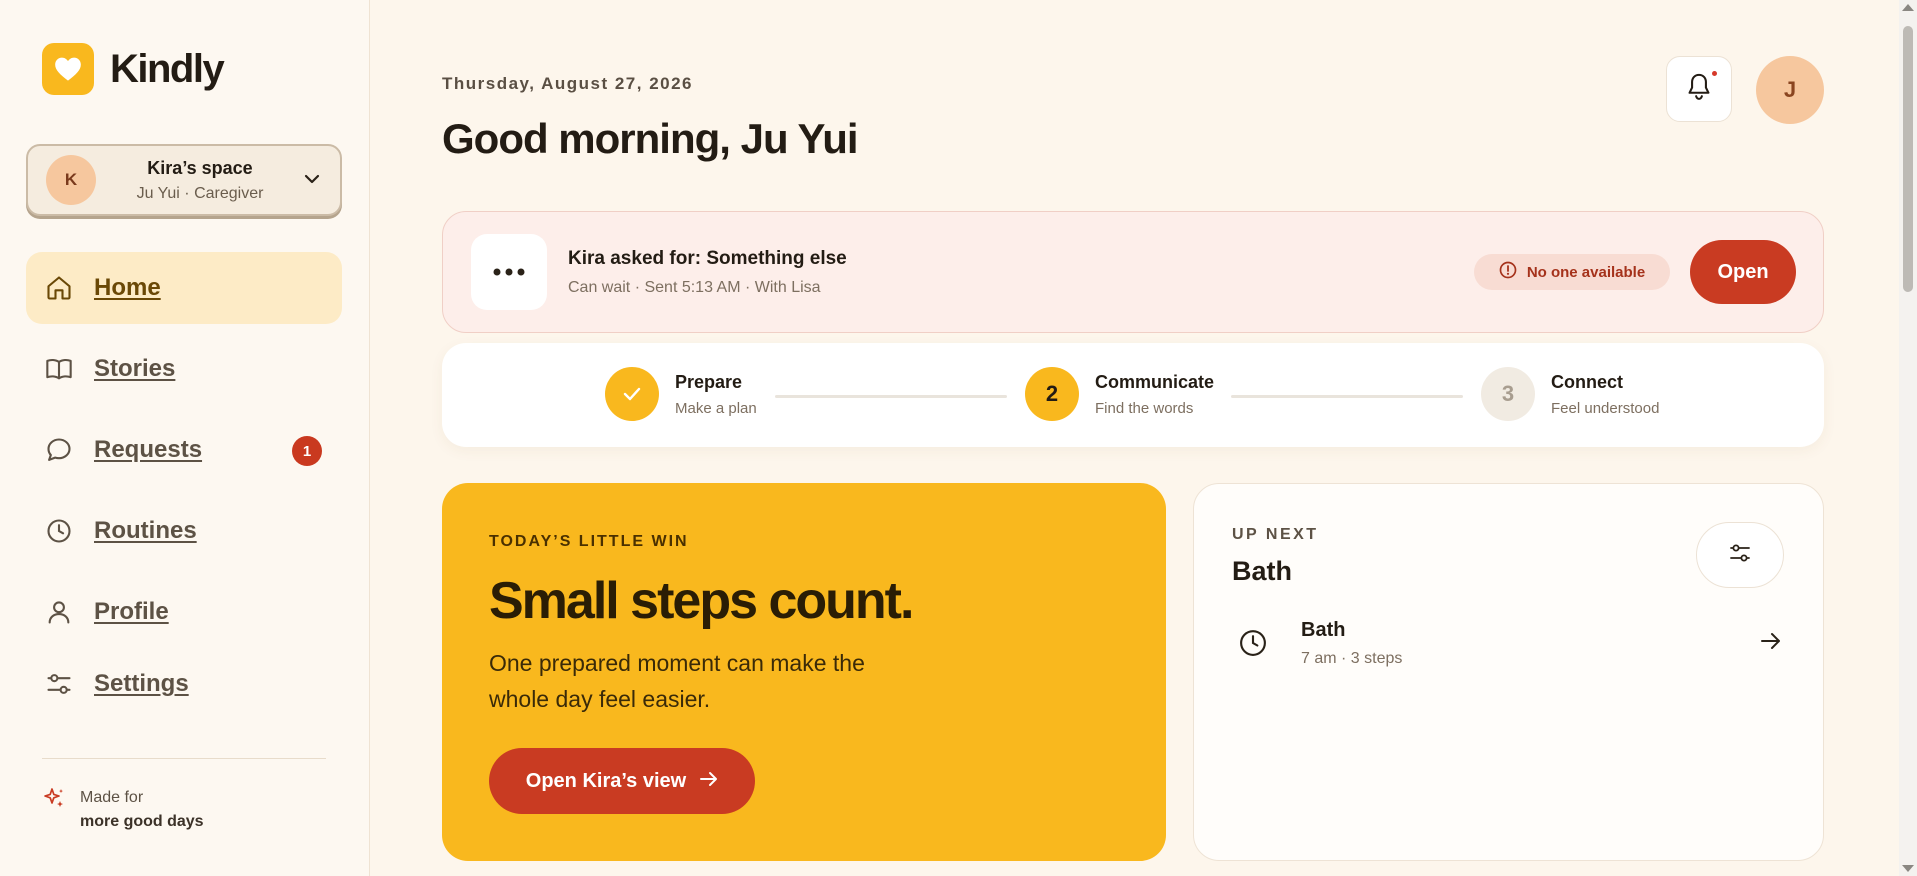  I want to click on step-prepare: Prepare Make a plan, so click(681, 394).